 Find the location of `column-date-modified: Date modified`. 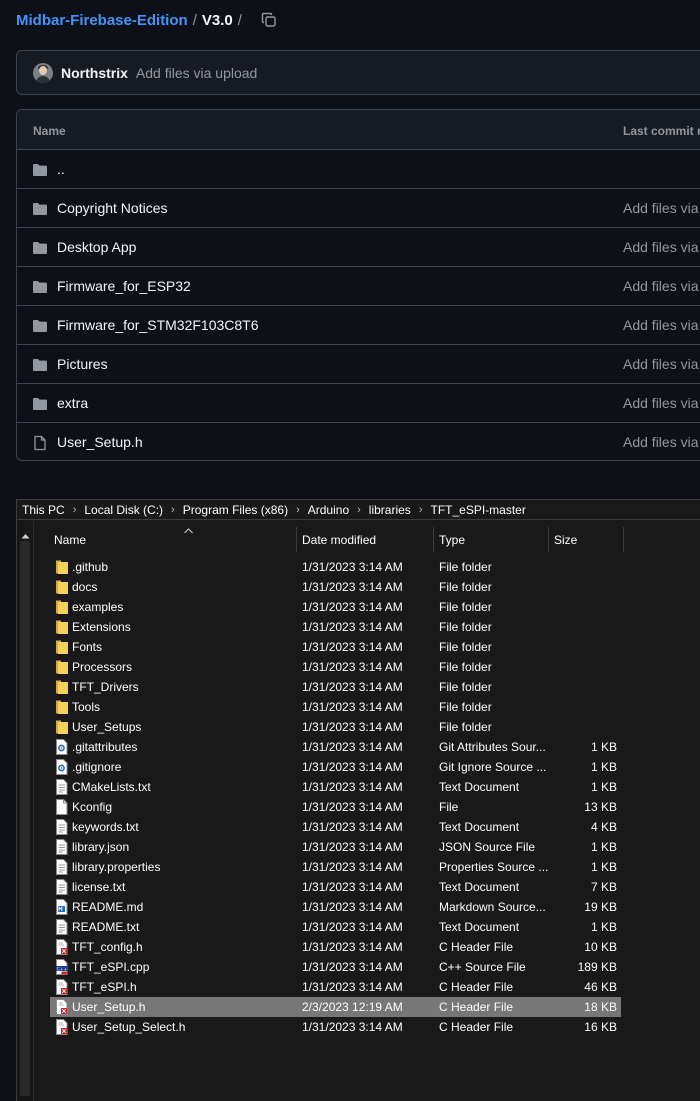

column-date-modified: Date modified is located at coordinates (339, 540).